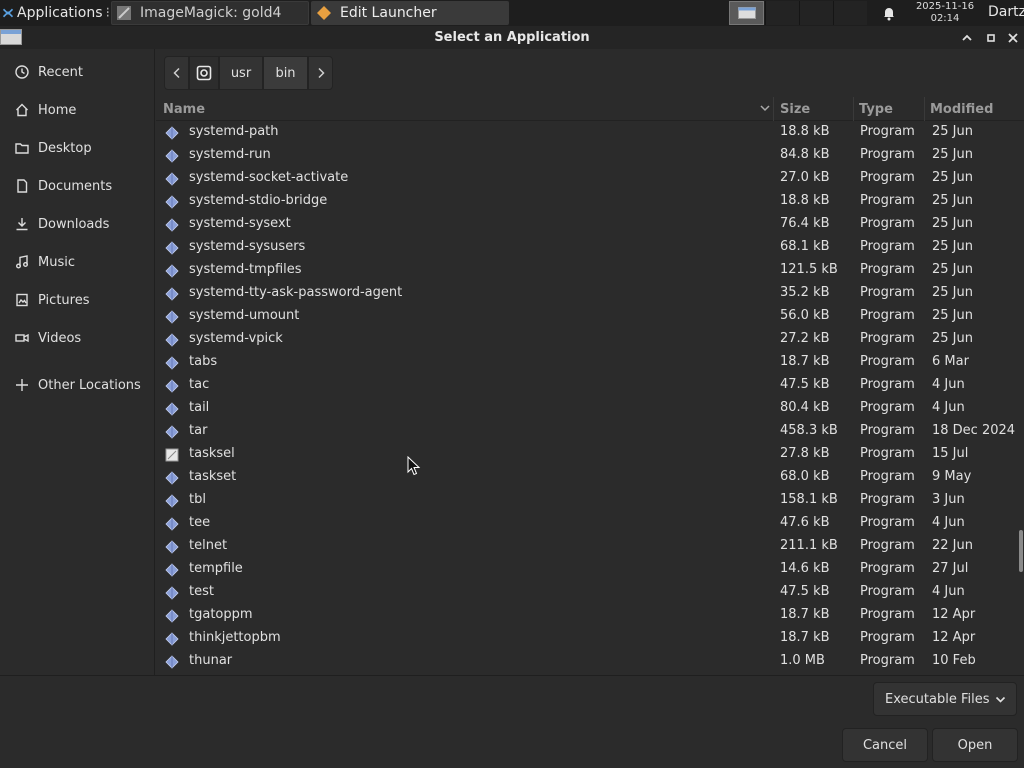 The width and height of the screenshot is (1024, 768). Describe the element at coordinates (590, 546) in the screenshot. I see `file-row: telnet 211.1 kB Program 22 Jun` at that location.